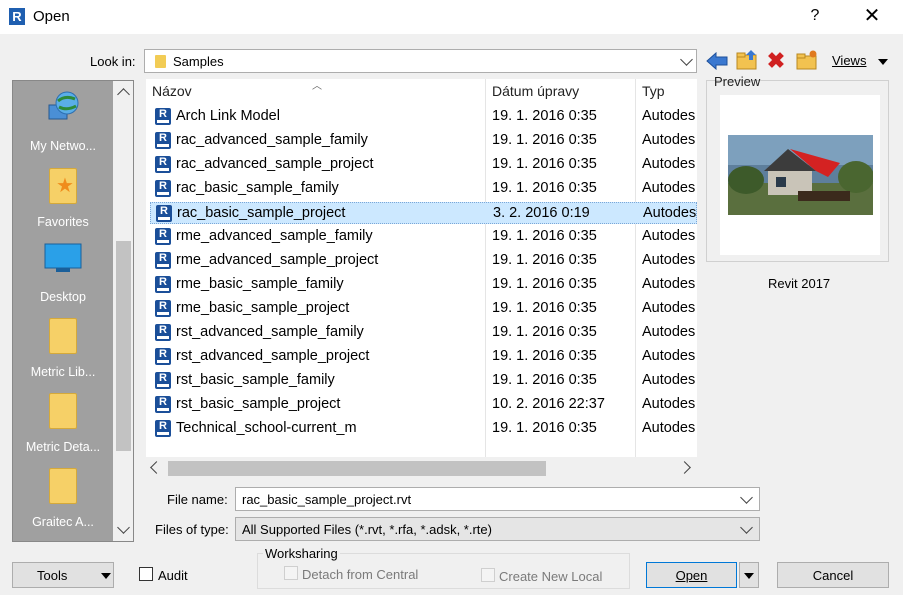 The image size is (903, 595). Describe the element at coordinates (551, 576) in the screenshot. I see `create-new-local-label: Create New Local` at that location.